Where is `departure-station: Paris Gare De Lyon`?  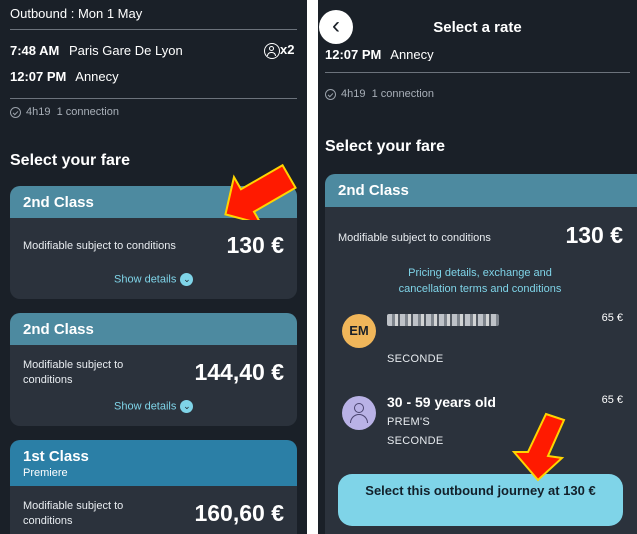
departure-station: Paris Gare De Lyon is located at coordinates (126, 50).